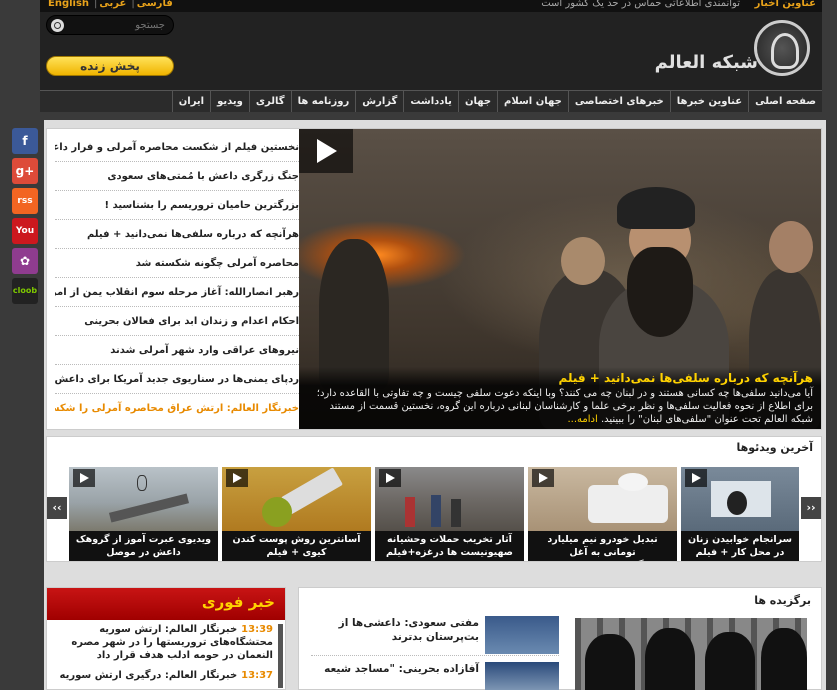 The width and height of the screenshot is (837, 690). What do you see at coordinates (25, 201) in the screenshot?
I see `rss-icon: rss` at bounding box center [25, 201].